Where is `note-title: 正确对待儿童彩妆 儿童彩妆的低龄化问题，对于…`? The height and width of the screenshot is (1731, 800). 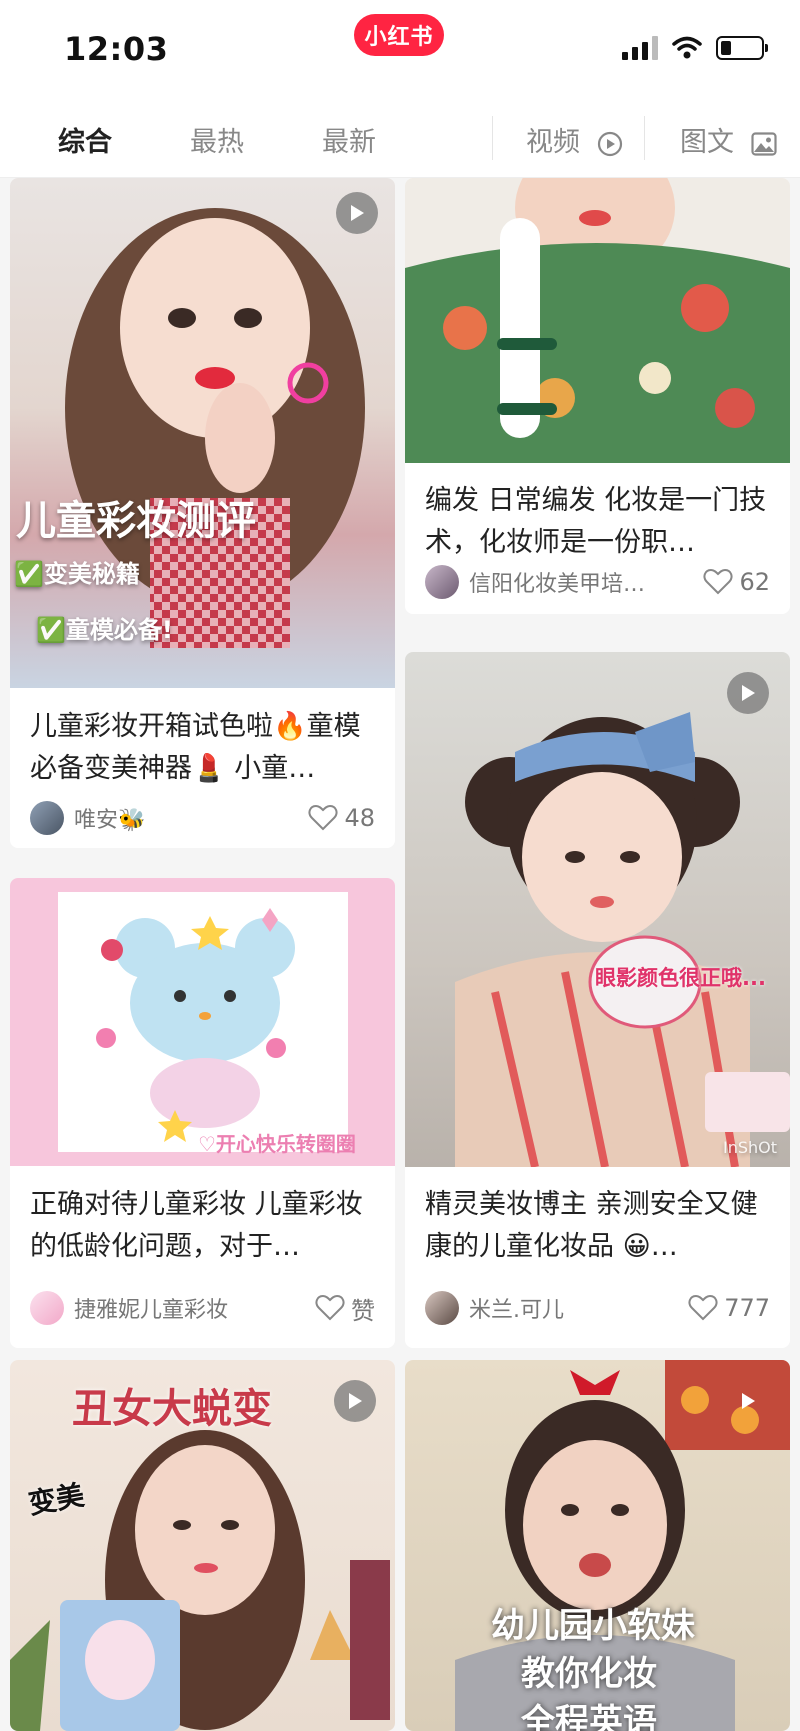 note-title: 正确对待儿童彩妆 儿童彩妆的低龄化问题，对于… is located at coordinates (196, 1225).